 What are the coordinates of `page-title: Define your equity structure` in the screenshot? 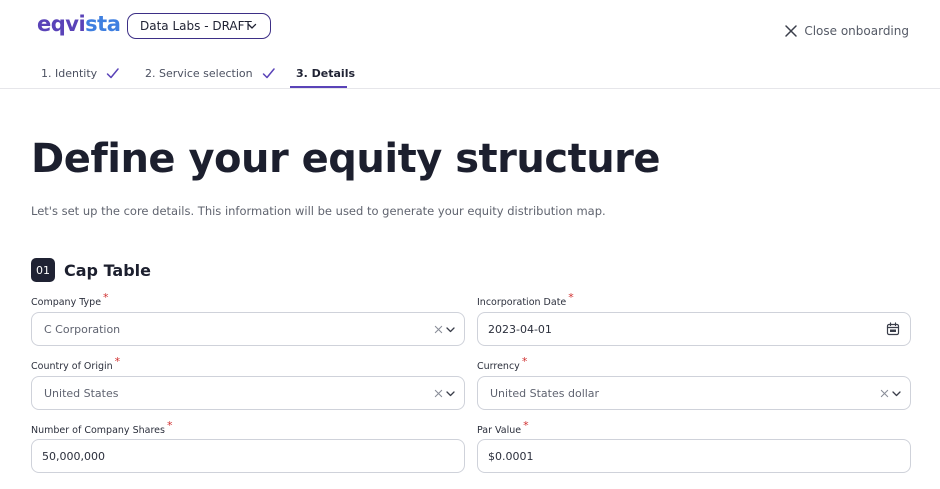 It's located at (346, 159).